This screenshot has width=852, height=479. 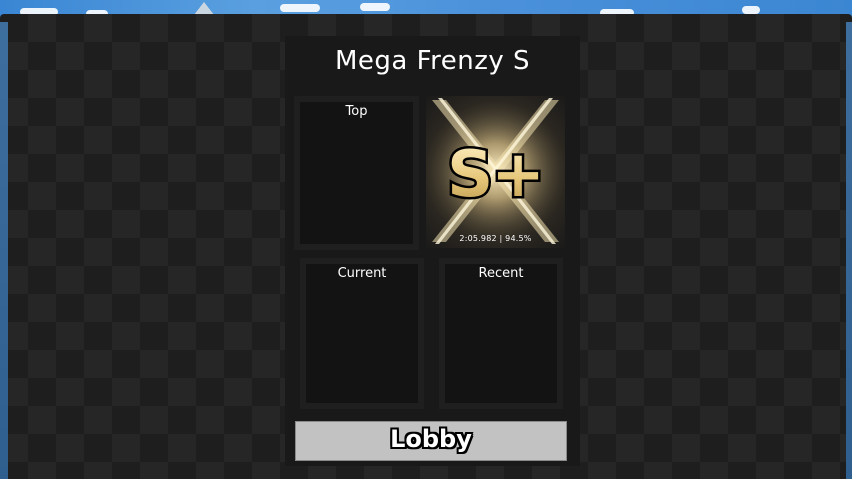 I want to click on recent-label: Recent, so click(x=501, y=273).